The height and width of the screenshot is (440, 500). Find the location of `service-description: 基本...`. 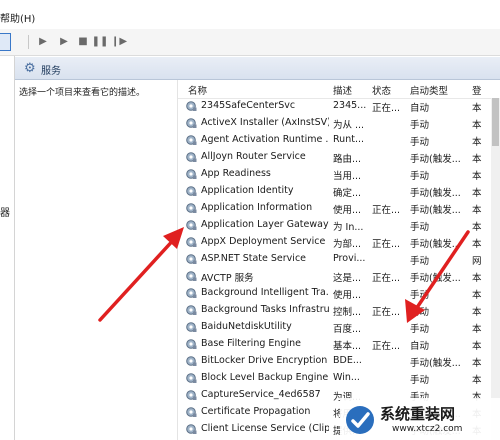

service-description: 基本... is located at coordinates (347, 346).